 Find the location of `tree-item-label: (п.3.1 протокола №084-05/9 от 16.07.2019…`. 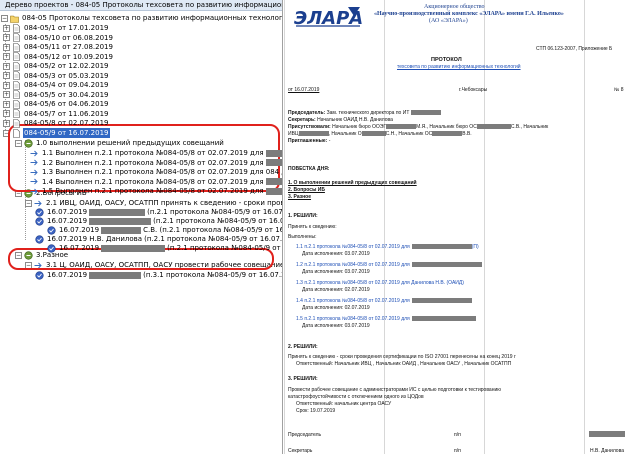

tree-item-label: (п.3.1 протокола №084-05/9 от 16.07.2019… is located at coordinates (212, 275).